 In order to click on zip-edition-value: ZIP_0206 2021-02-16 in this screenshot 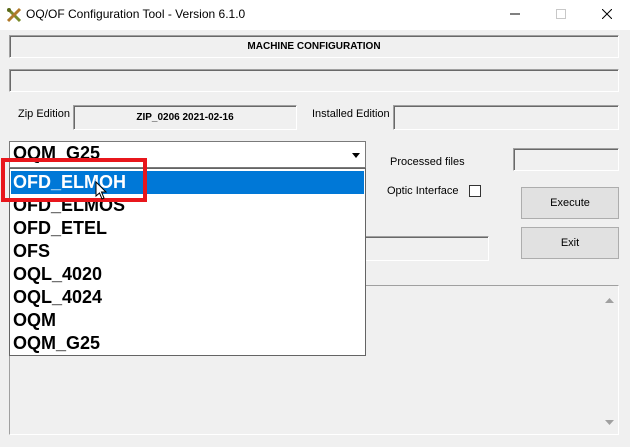, I will do `click(185, 117)`.